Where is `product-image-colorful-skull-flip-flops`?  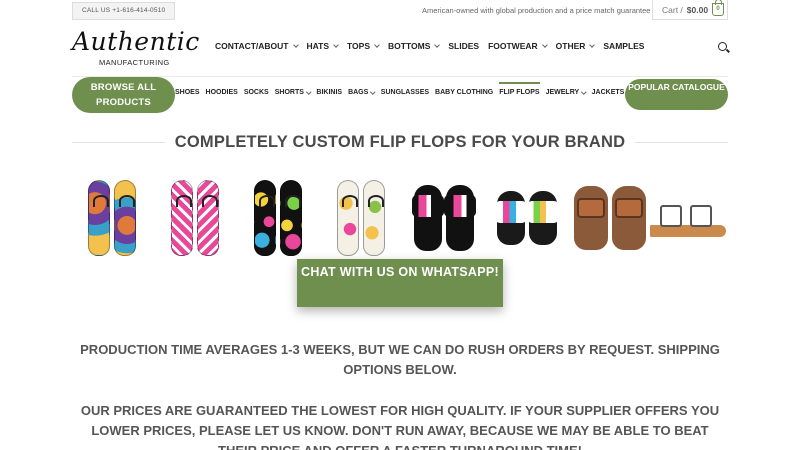
product-image-colorful-skull-flip-flops is located at coordinates (361, 218).